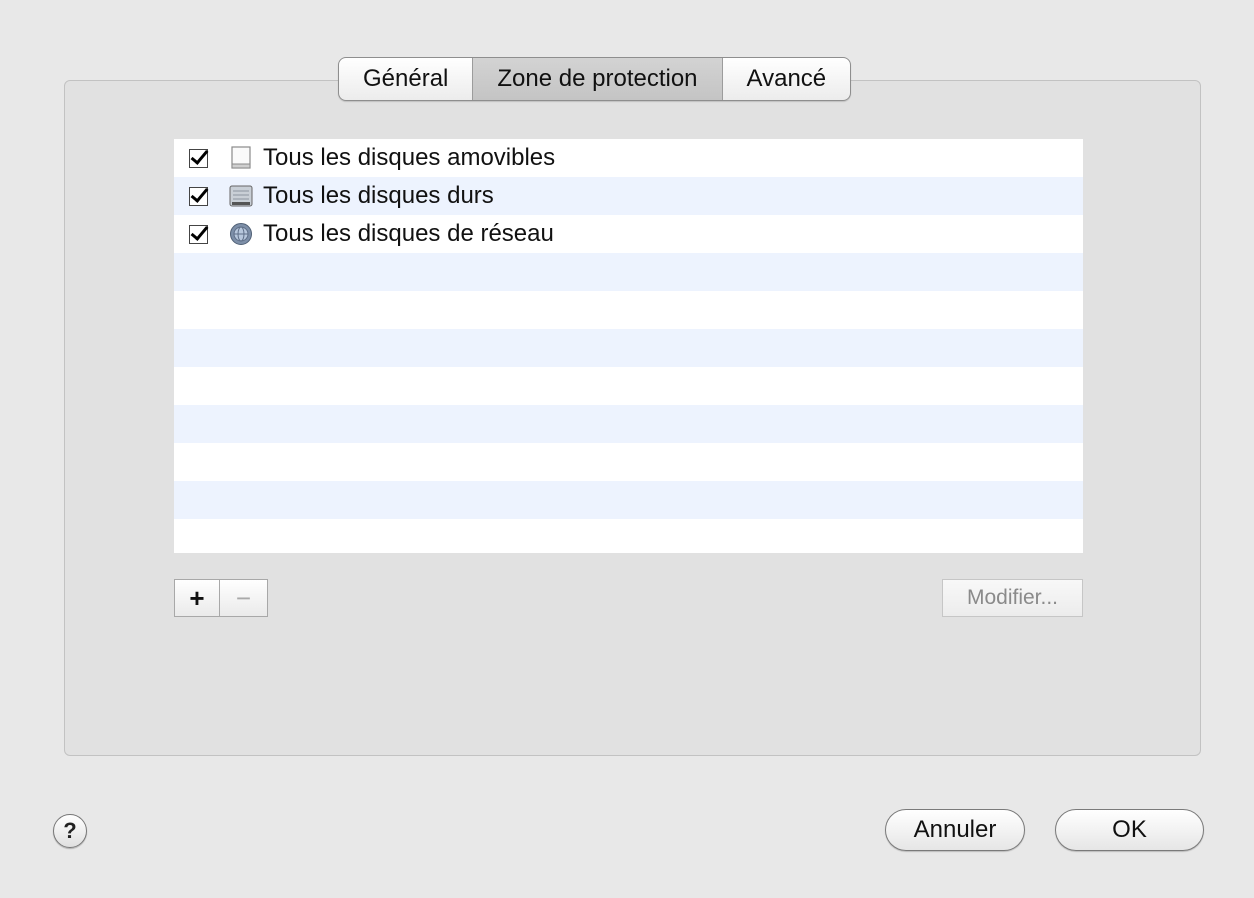 Image resolution: width=1254 pixels, height=898 pixels. What do you see at coordinates (244, 598) in the screenshot?
I see `remove-button: −` at bounding box center [244, 598].